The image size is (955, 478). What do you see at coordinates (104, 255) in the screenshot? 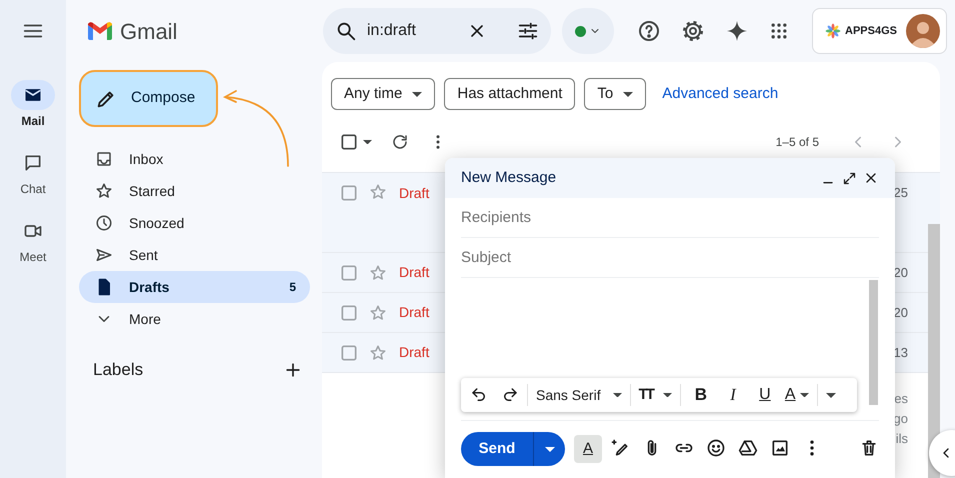
I see `send-icon` at bounding box center [104, 255].